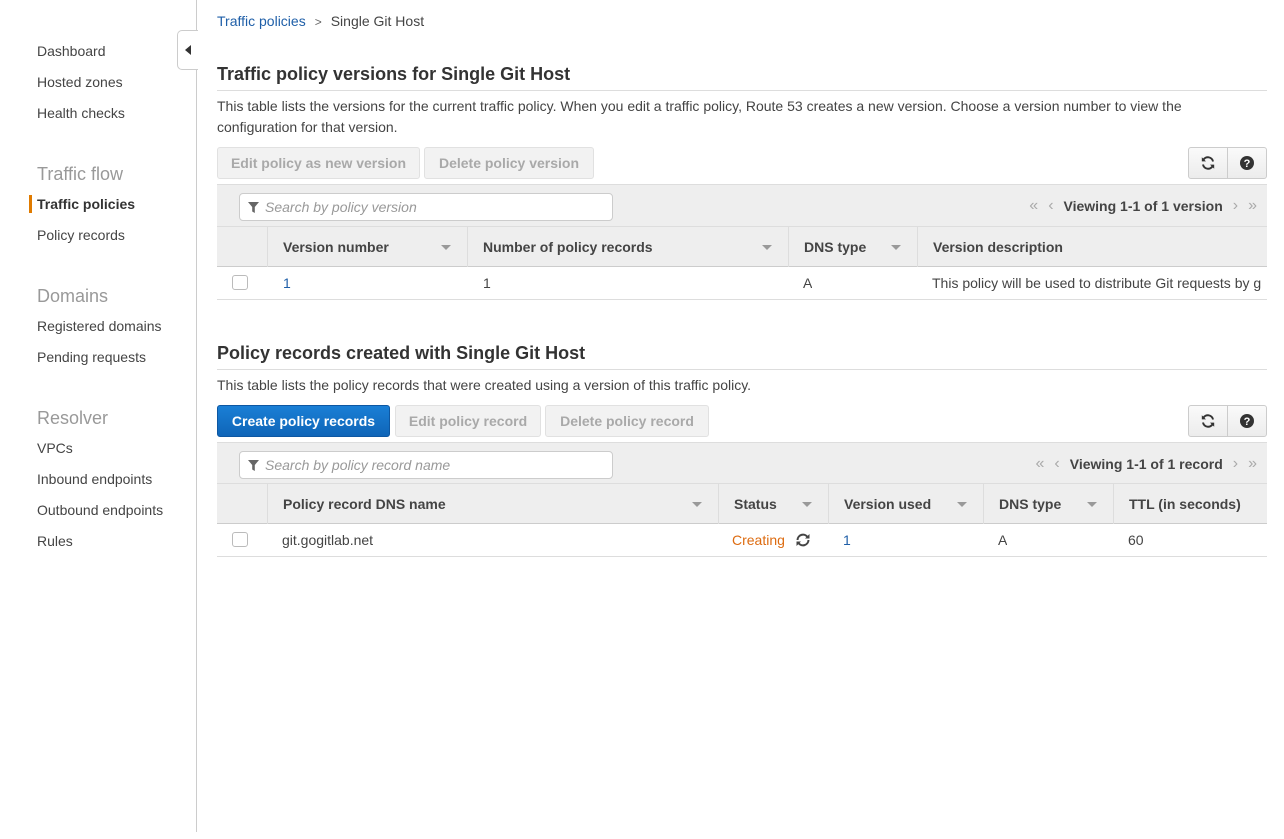 The height and width of the screenshot is (839, 1284). I want to click on sidebar-heading-traffic-flow: Traffic flow, so click(80, 174).